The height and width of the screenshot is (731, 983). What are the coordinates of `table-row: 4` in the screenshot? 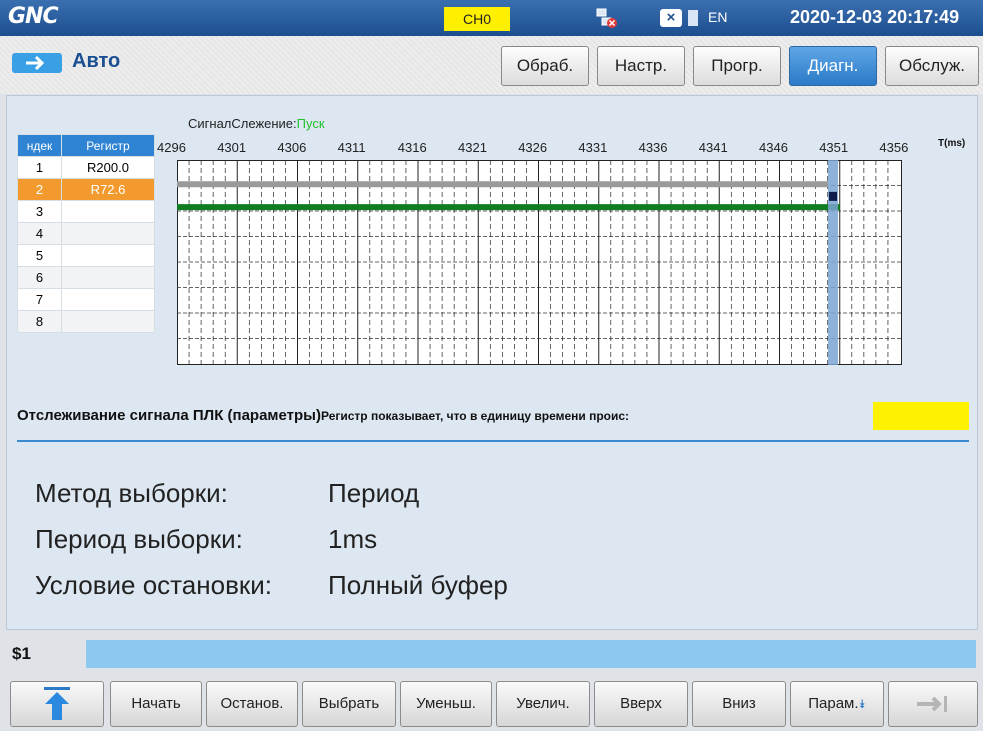 It's located at (86, 233).